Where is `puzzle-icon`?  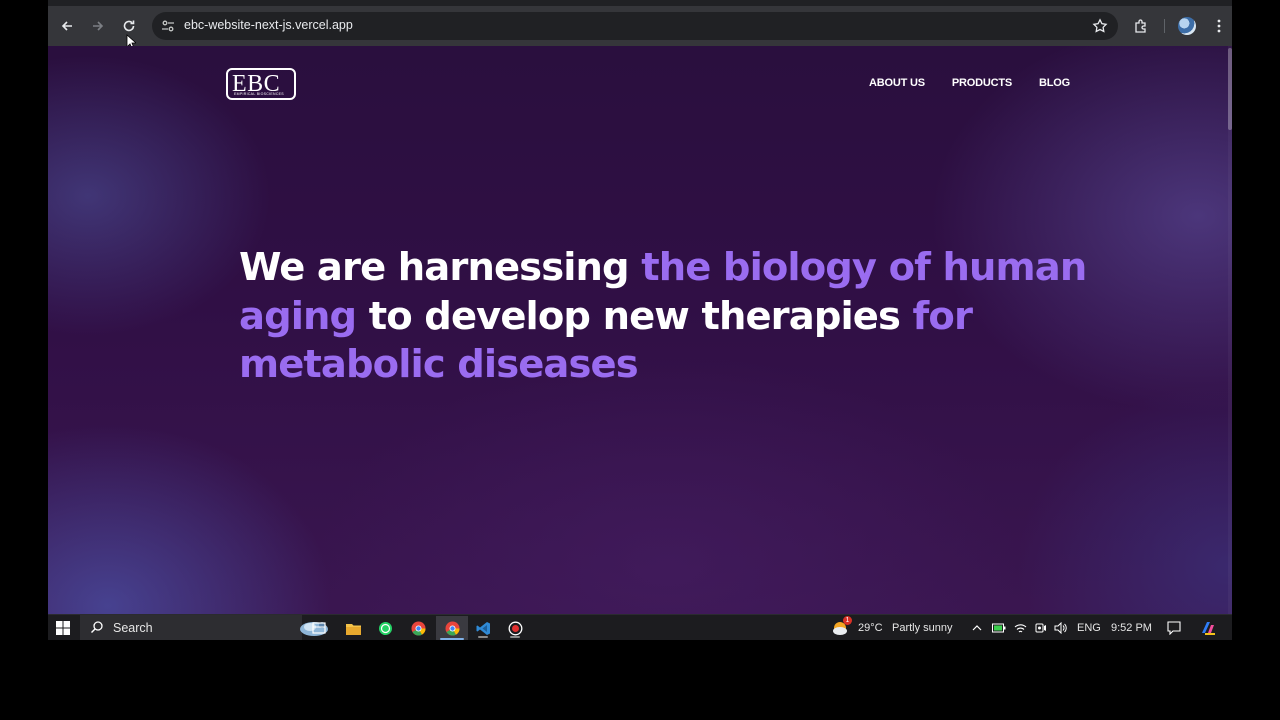
puzzle-icon is located at coordinates (1140, 26).